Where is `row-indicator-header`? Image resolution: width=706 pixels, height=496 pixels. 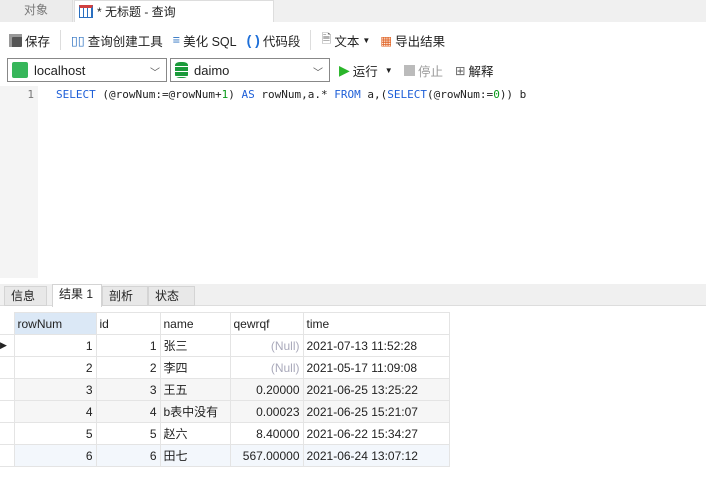
row-indicator-header is located at coordinates (7, 323).